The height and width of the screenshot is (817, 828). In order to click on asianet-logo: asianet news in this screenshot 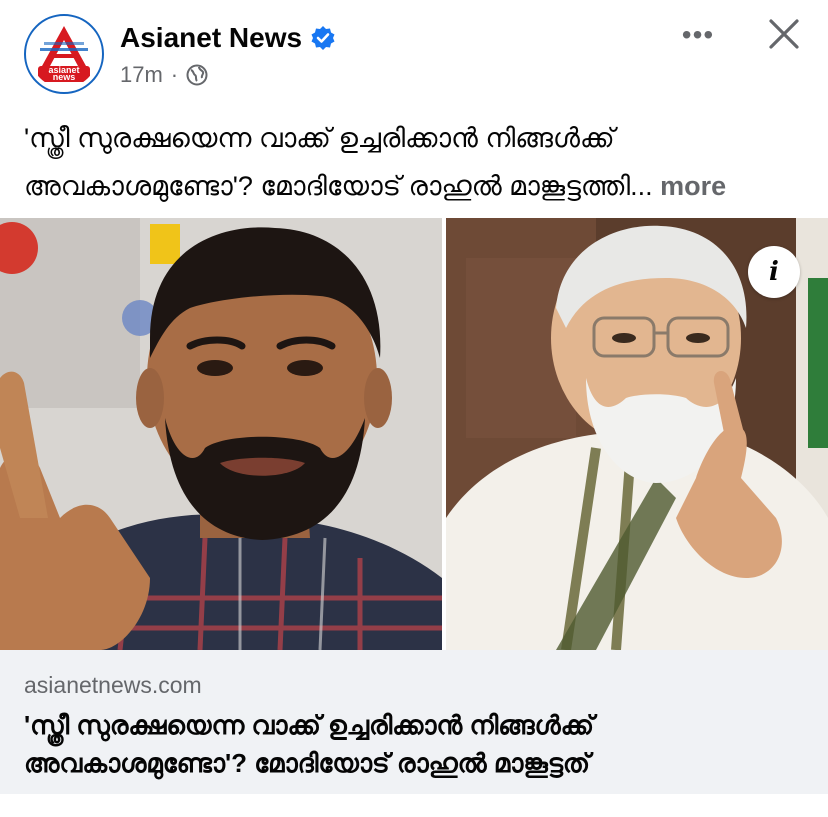, I will do `click(64, 54)`.